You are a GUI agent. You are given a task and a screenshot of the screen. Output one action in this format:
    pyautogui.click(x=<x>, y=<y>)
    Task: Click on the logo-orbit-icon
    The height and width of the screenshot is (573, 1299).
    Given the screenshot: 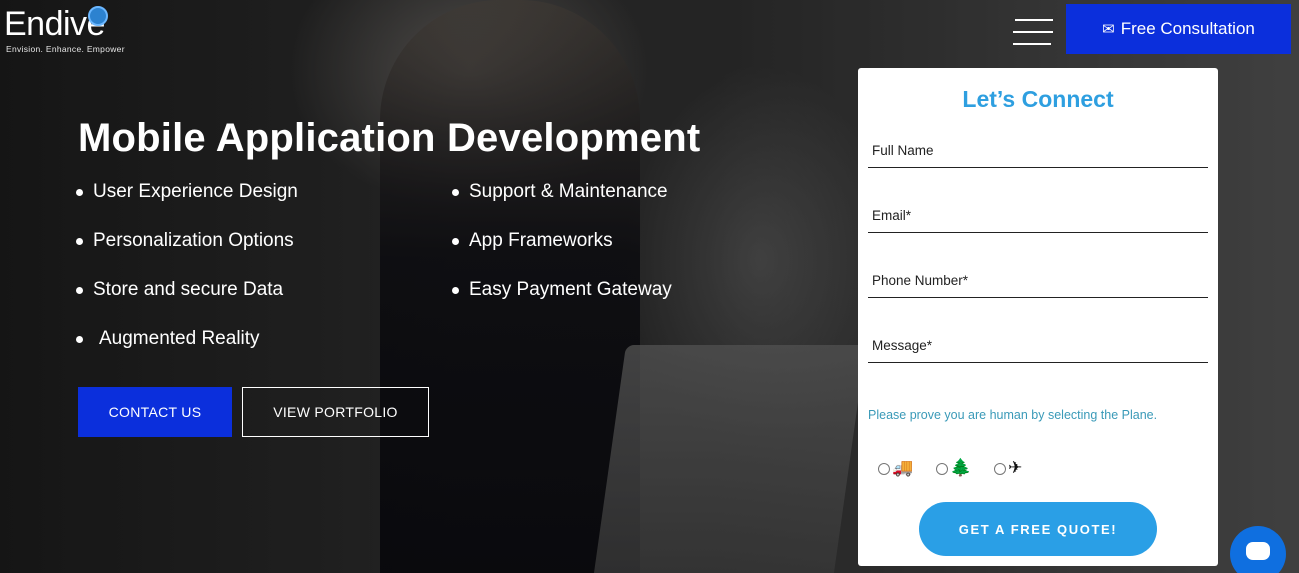 What is the action you would take?
    pyautogui.click(x=98, y=16)
    